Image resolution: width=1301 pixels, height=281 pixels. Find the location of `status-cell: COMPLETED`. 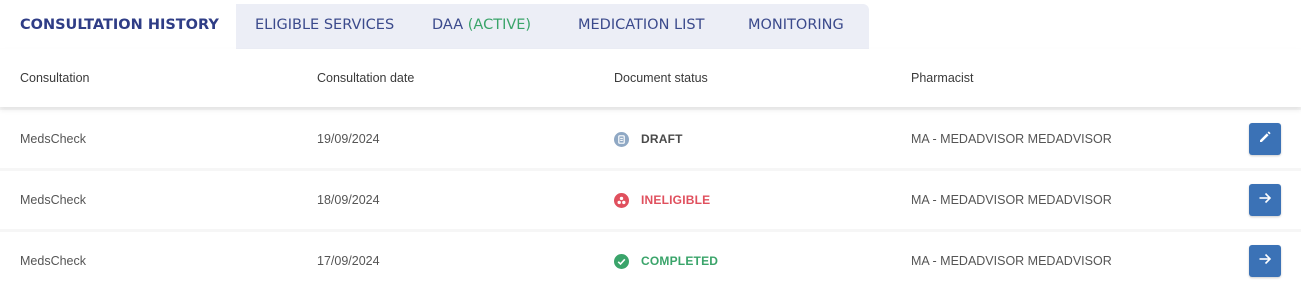

status-cell: COMPLETED is located at coordinates (666, 256).